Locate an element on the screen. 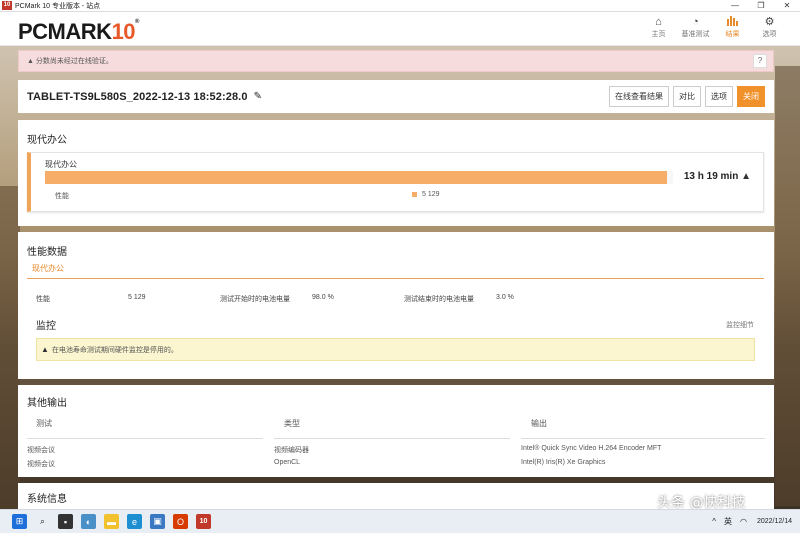 The image size is (800, 533). monitor-alert-text: 在电池寿命测试期间硬件监控是停用的。 is located at coordinates (114, 350).